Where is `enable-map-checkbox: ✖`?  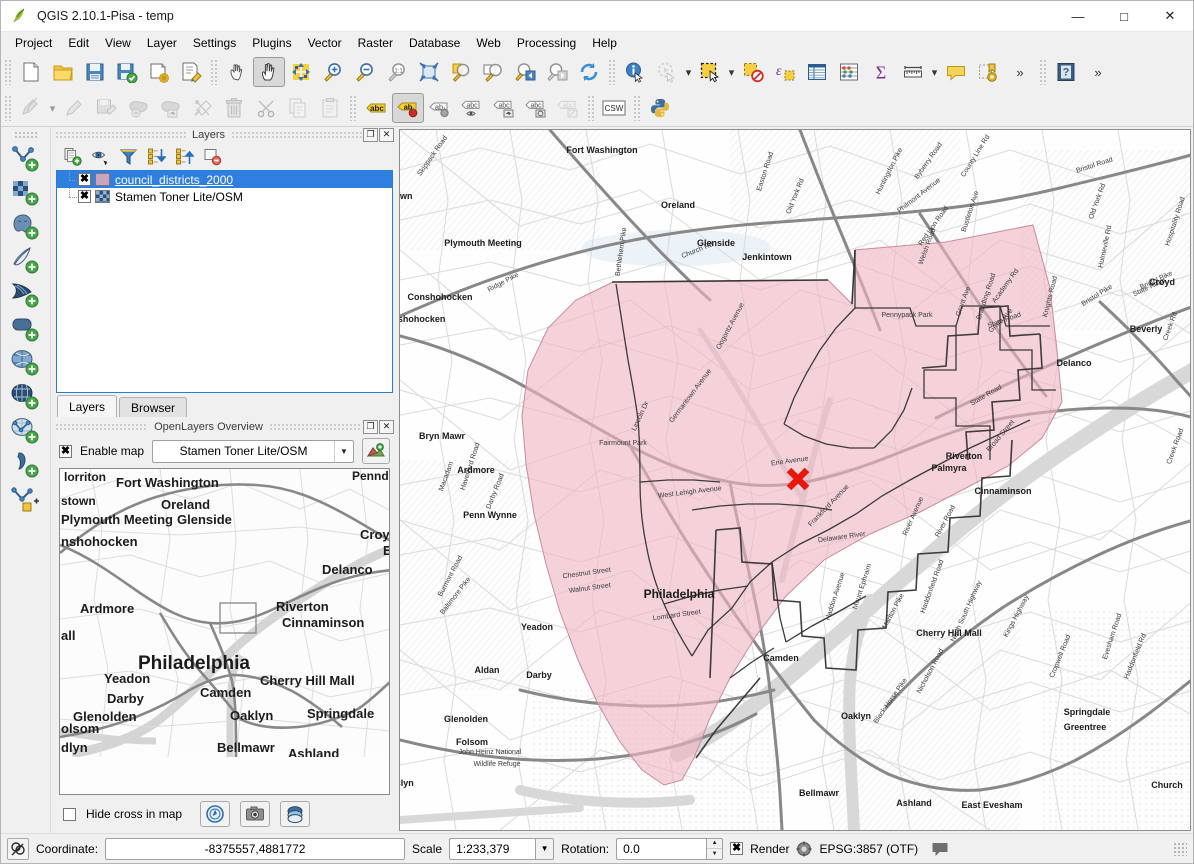 enable-map-checkbox: ✖ is located at coordinates (65, 451).